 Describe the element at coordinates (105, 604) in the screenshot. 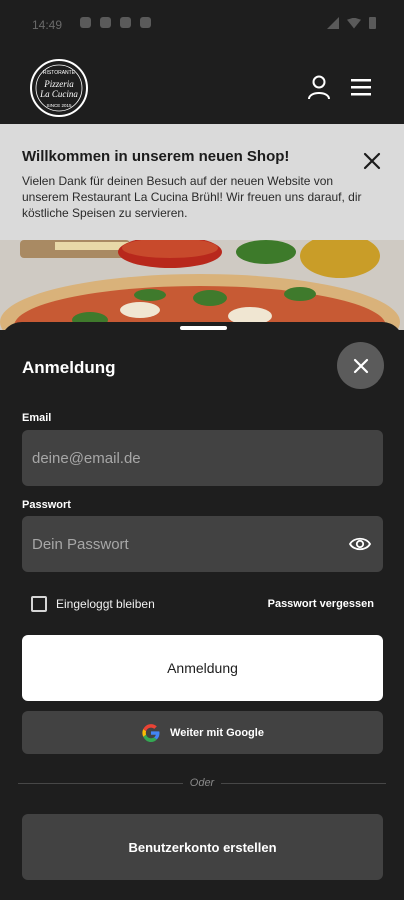

I see `remember-me-label: Eingeloggt bleiben` at that location.